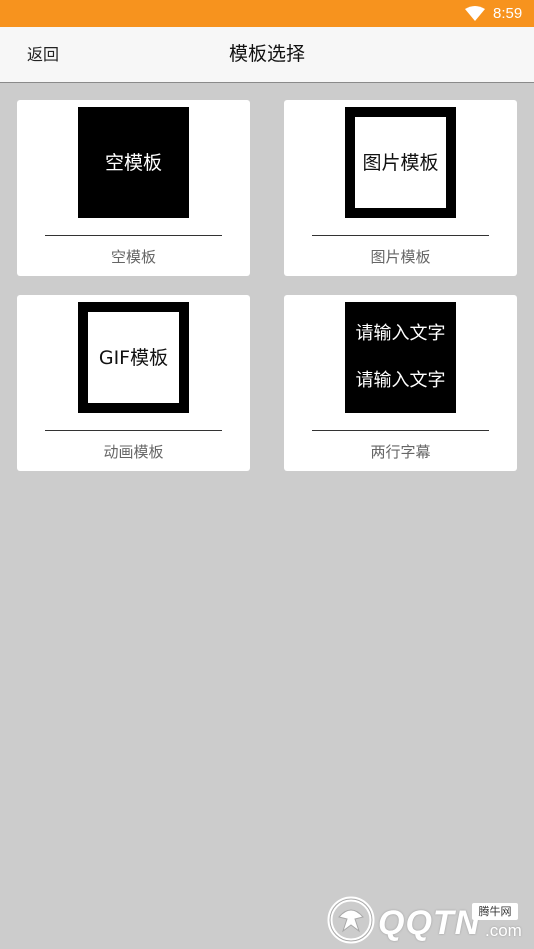 The image size is (534, 949). I want to click on template-label: 空模板, so click(133, 257).